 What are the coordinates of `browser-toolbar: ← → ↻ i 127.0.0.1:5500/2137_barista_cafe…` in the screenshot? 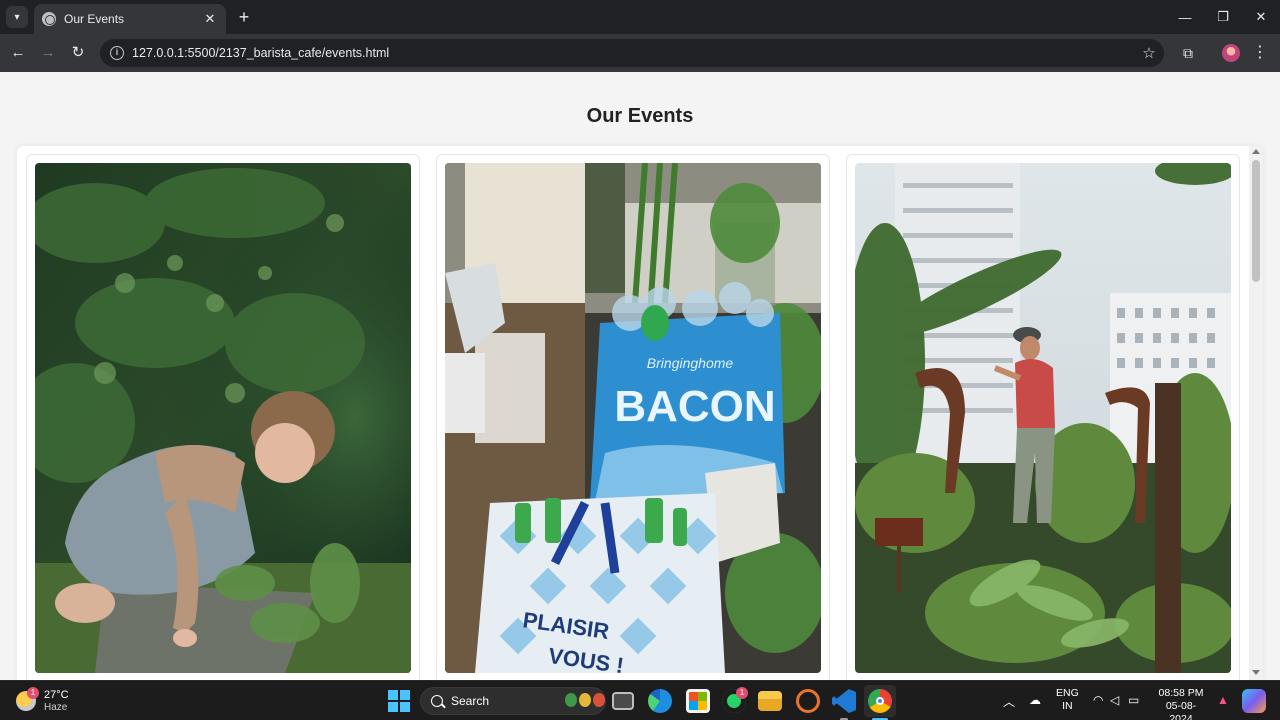 It's located at (640, 53).